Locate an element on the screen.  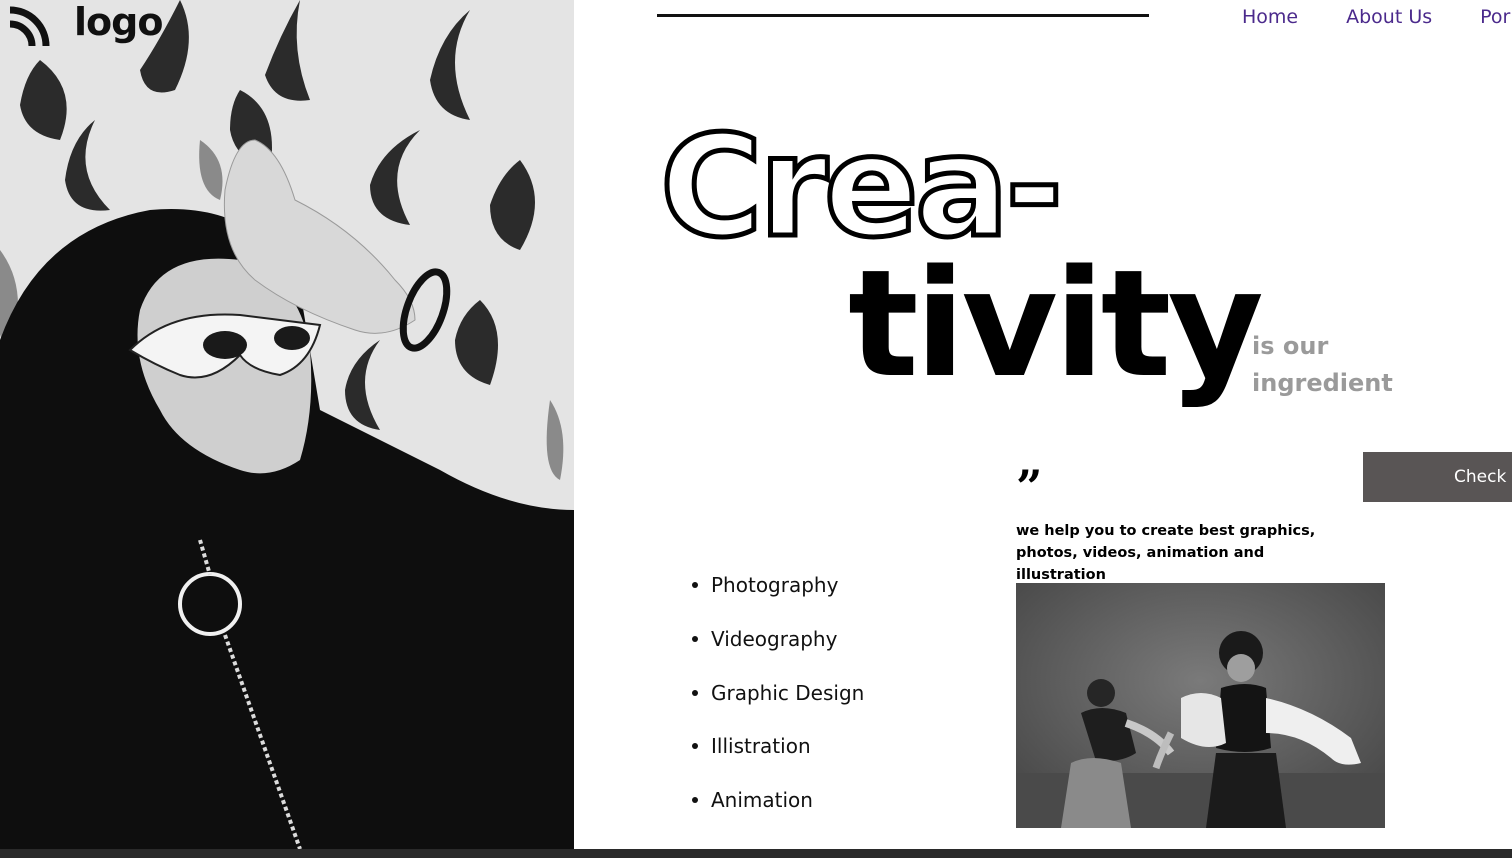
check-out-button: Check o is located at coordinates (1437, 477).